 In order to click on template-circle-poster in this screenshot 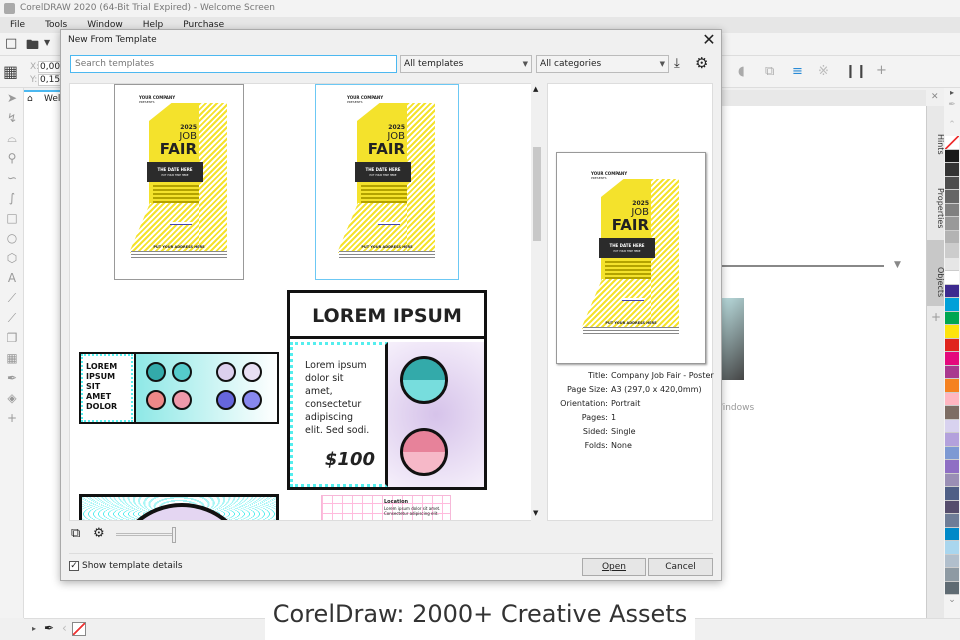, I will do `click(179, 507)`.